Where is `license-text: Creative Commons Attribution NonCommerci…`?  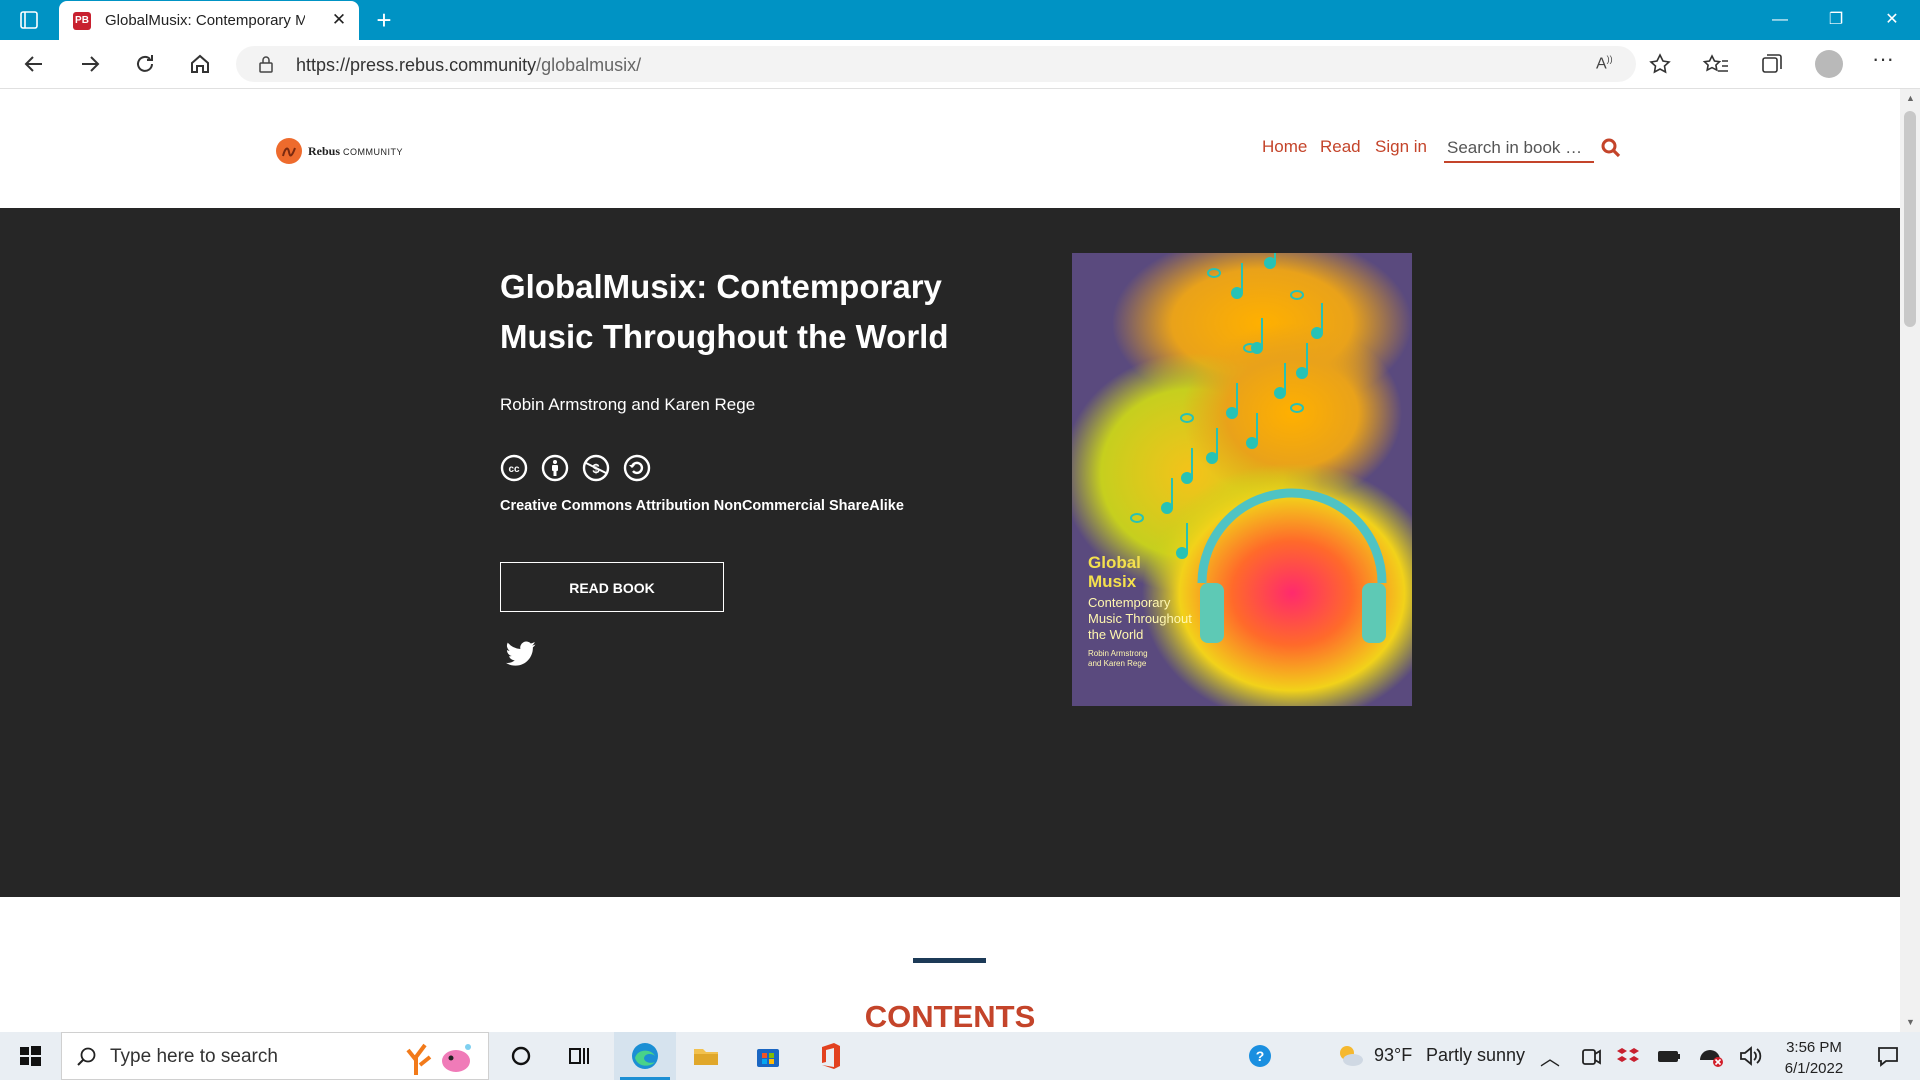 license-text: Creative Commons Attribution NonCommerci… is located at coordinates (702, 506).